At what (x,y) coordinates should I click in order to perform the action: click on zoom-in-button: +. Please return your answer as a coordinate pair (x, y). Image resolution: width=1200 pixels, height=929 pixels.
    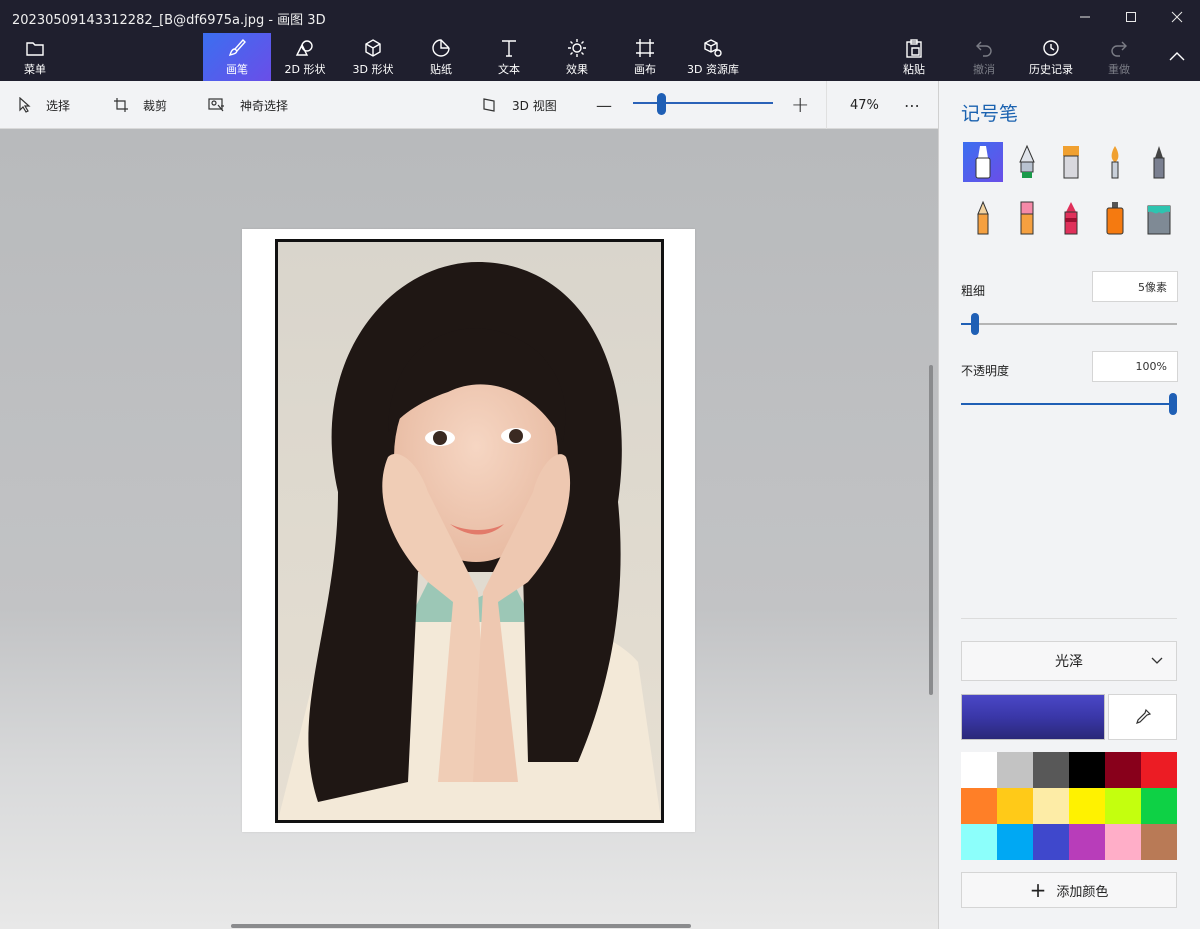
    Looking at the image, I should click on (800, 105).